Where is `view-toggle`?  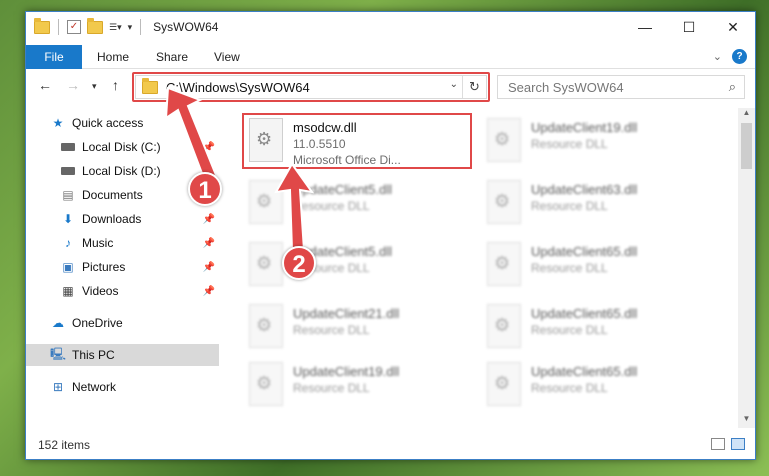
view-toggle is located at coordinates (728, 444).